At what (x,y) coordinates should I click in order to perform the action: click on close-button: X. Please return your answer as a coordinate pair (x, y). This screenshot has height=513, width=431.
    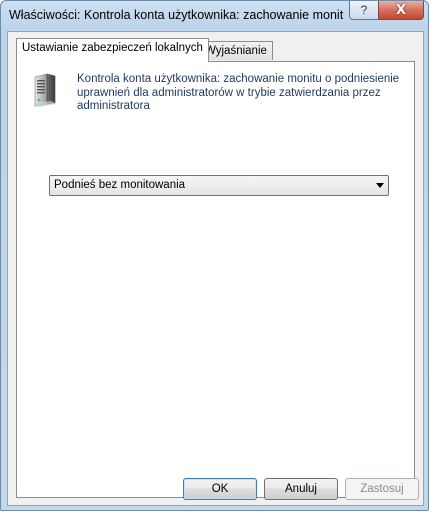
    Looking at the image, I should click on (401, 10).